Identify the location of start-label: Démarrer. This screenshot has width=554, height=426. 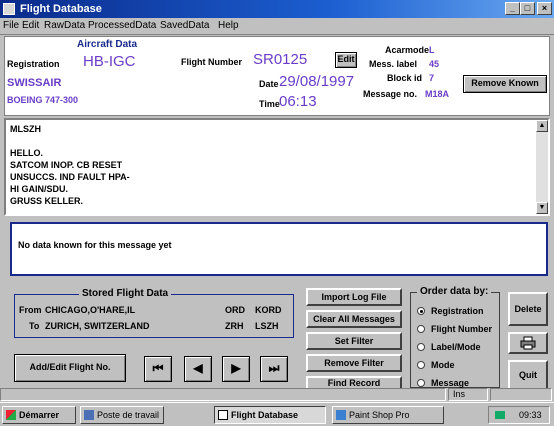
(39, 415).